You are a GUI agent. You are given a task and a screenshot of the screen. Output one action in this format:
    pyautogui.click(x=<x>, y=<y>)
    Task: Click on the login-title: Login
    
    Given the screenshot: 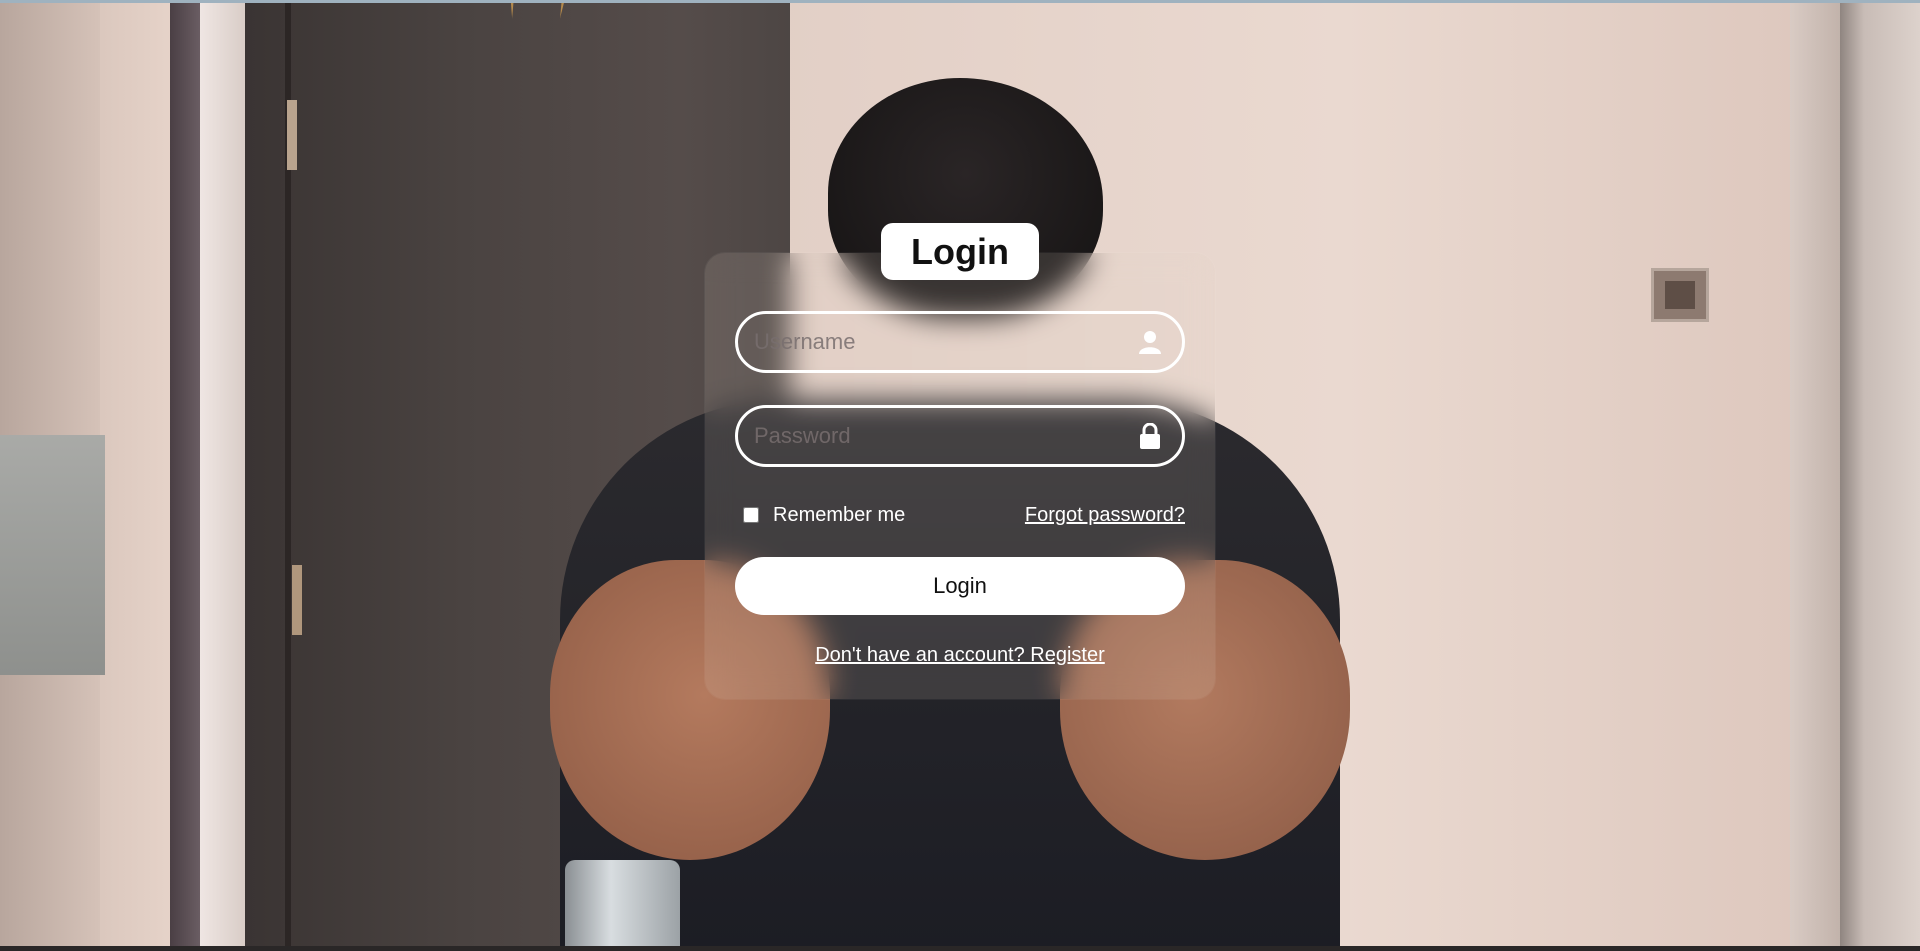 What is the action you would take?
    pyautogui.click(x=960, y=251)
    